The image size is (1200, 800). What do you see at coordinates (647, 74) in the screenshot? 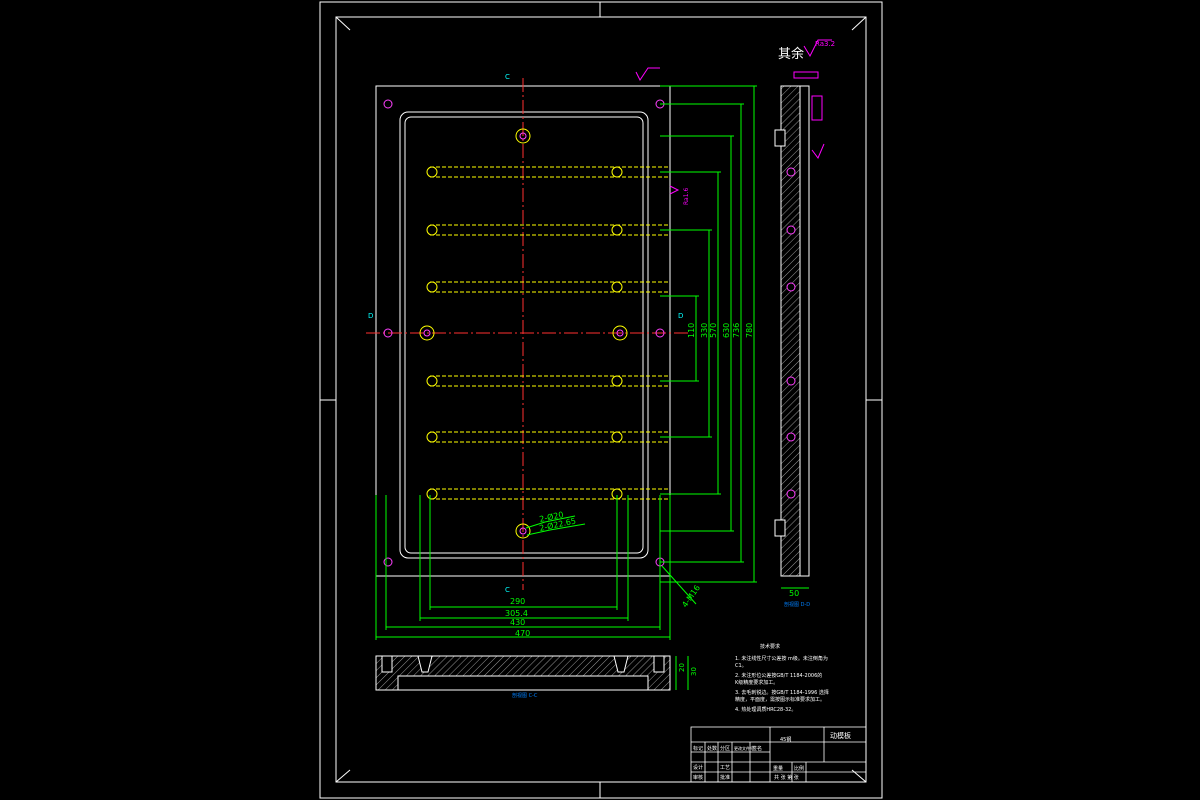
I see `roughness-symbol-top` at bounding box center [647, 74].